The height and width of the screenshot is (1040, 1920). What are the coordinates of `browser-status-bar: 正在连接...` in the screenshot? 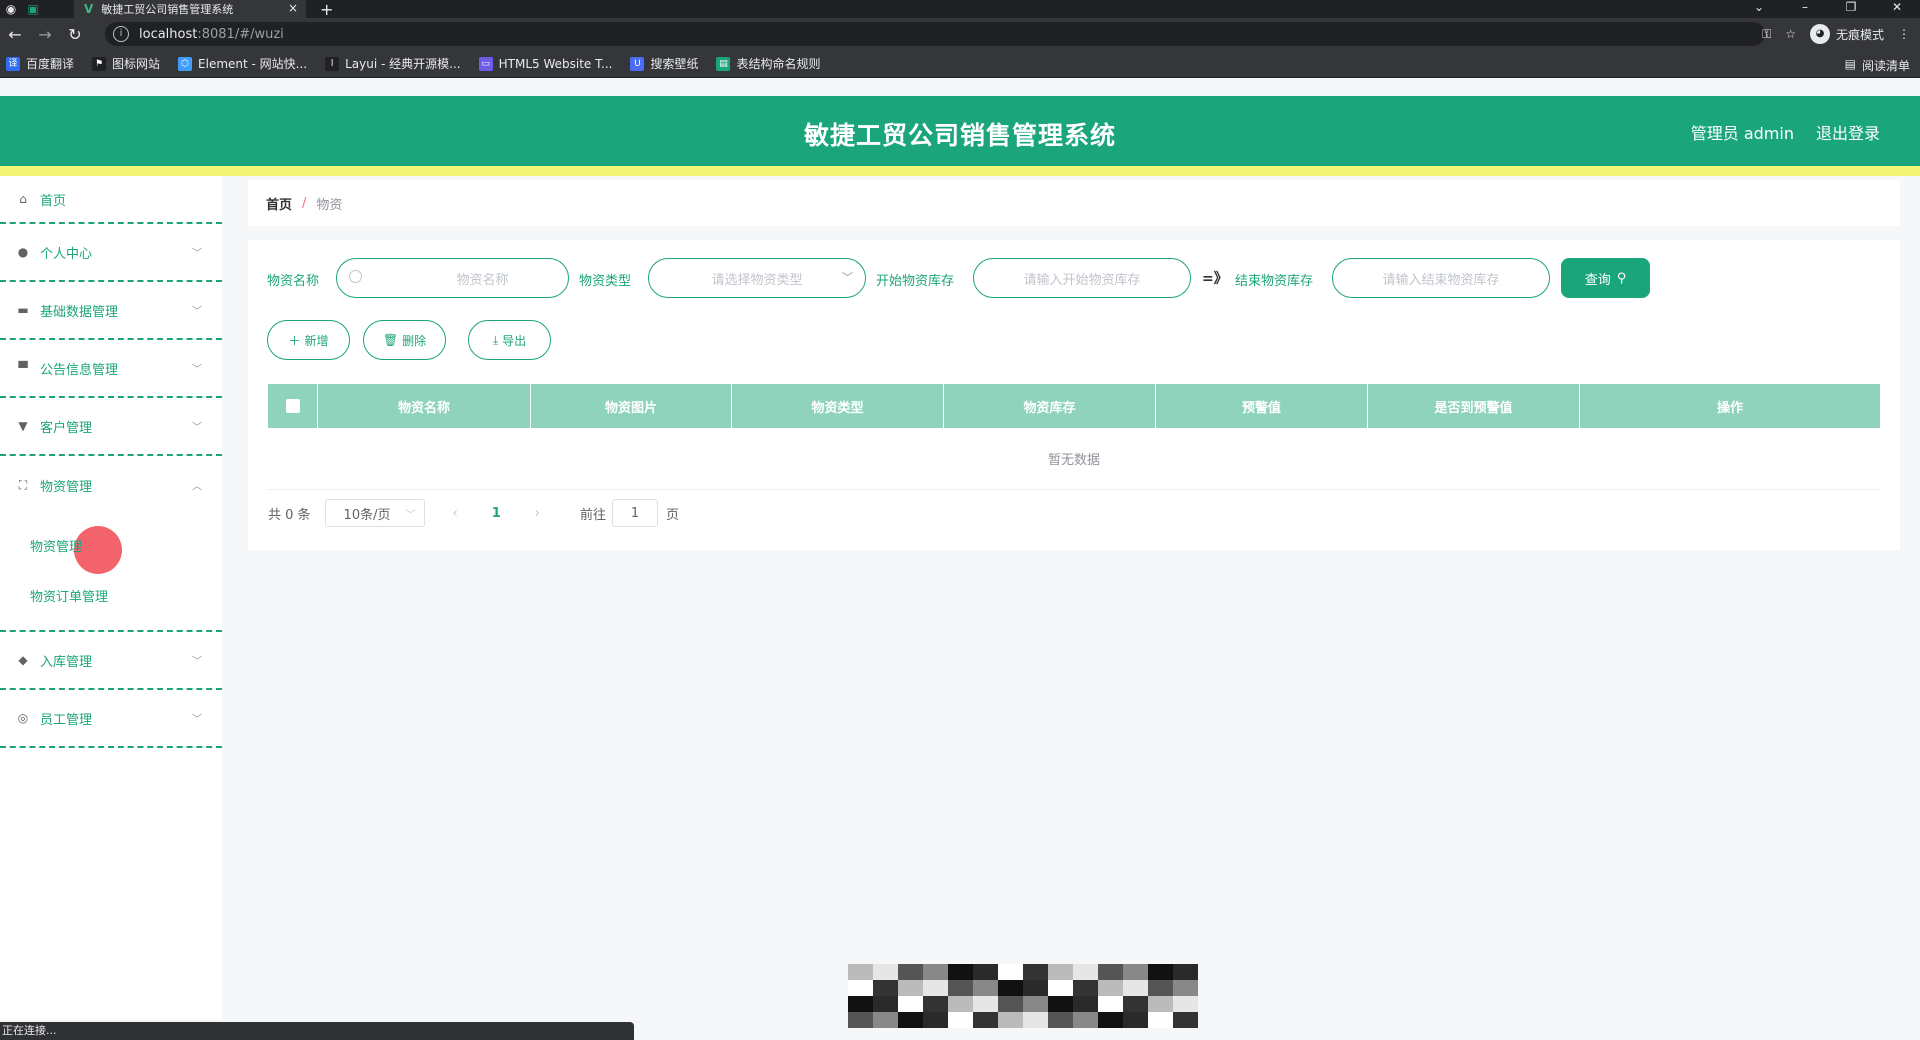 It's located at (317, 1031).